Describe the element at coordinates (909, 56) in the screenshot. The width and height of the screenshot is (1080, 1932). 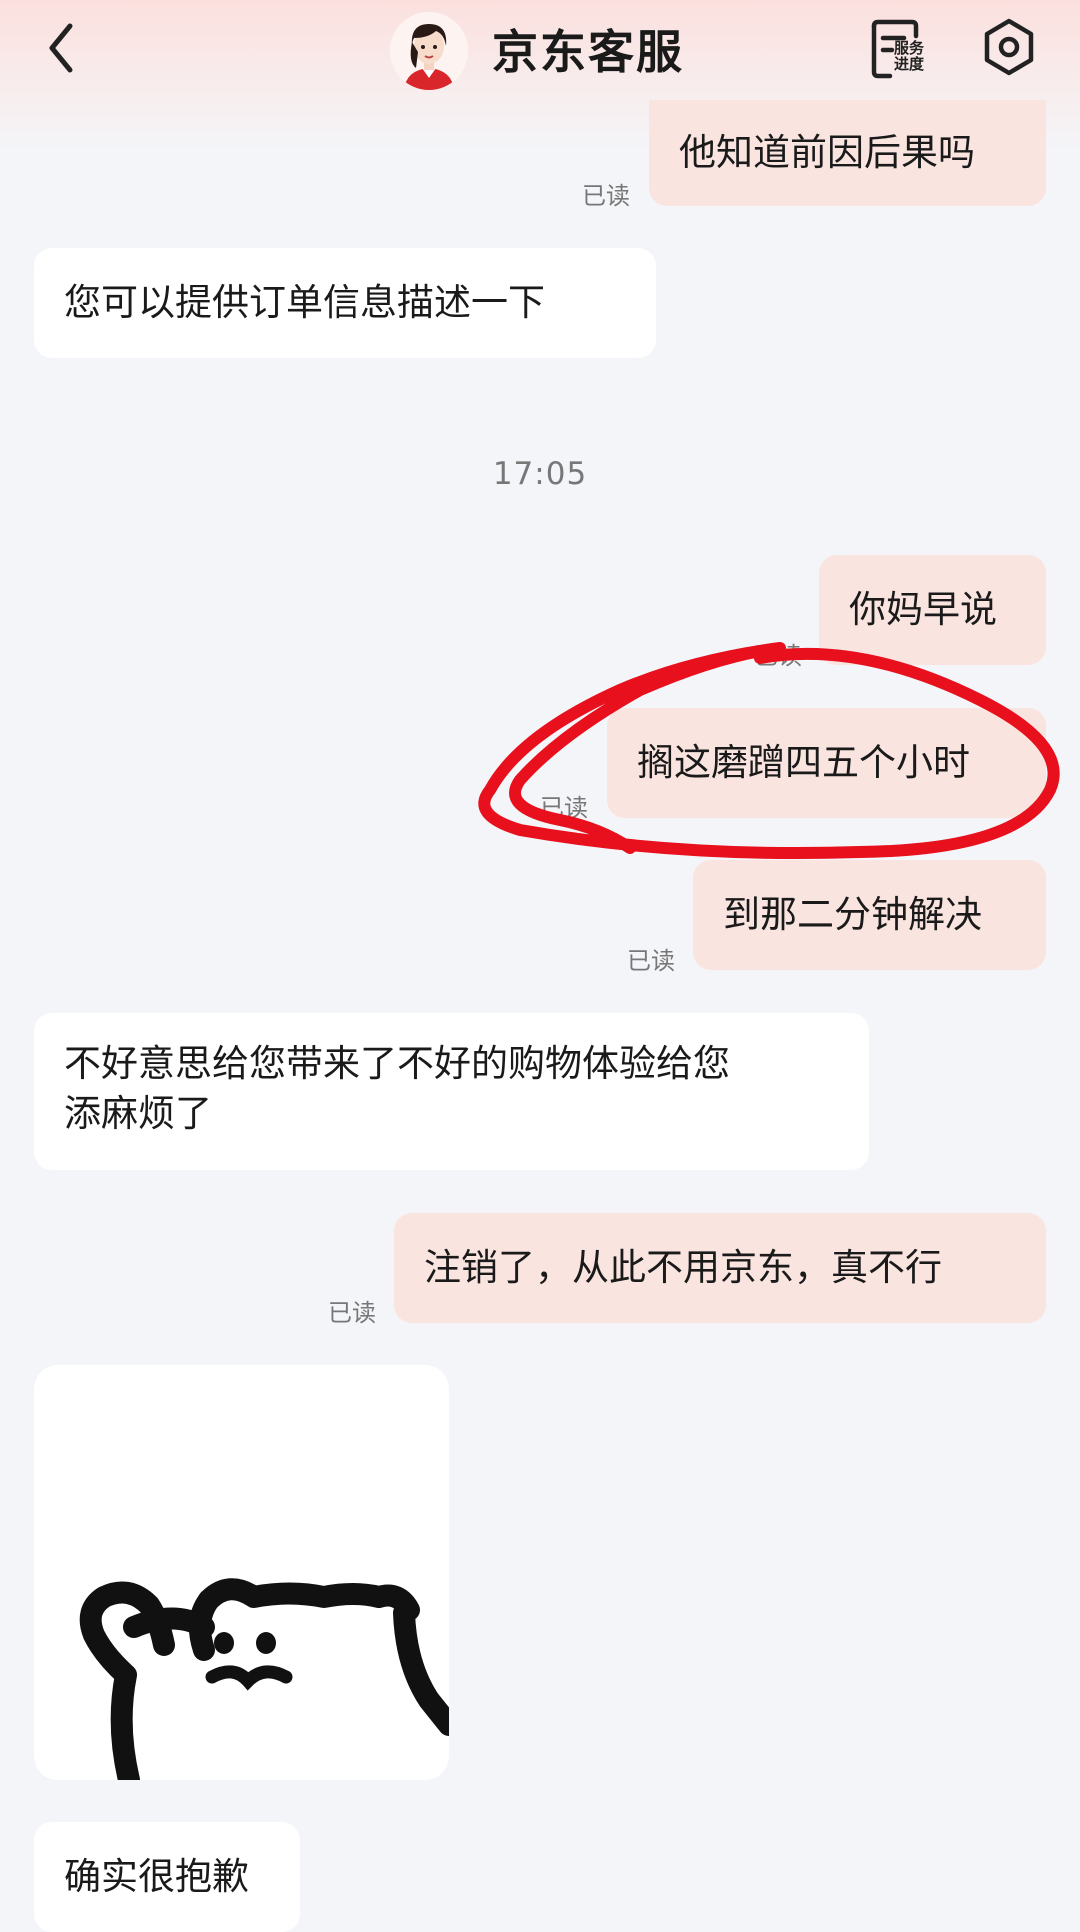
I see `service-progress-label: 服务 进度` at that location.